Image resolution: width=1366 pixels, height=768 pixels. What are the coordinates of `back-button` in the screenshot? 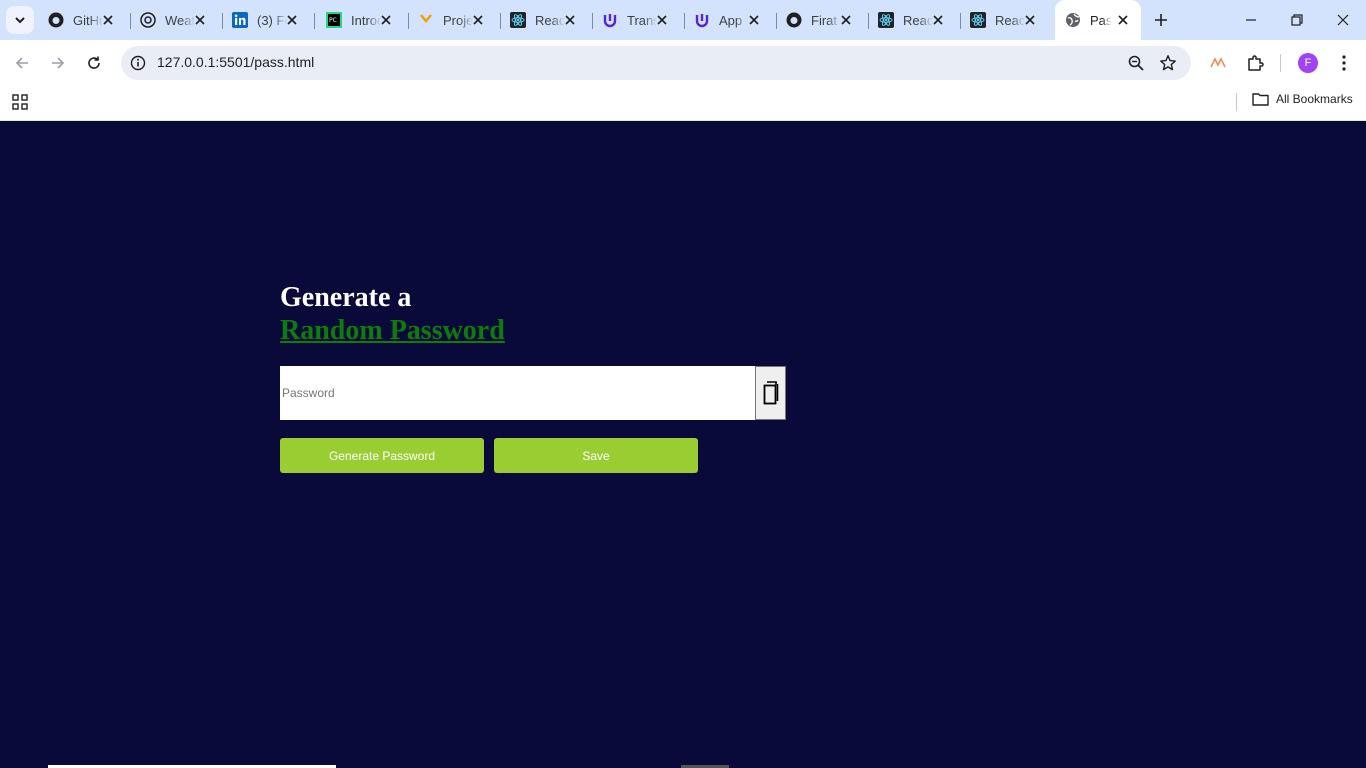 It's located at (22, 63).